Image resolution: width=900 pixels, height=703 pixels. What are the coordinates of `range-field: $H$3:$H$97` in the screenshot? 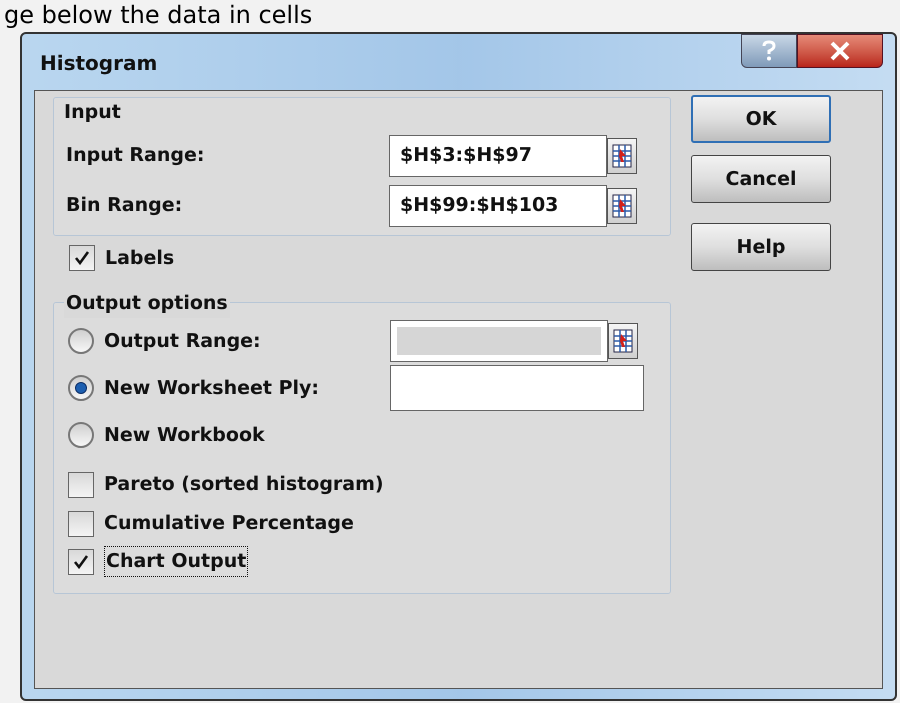 It's located at (498, 155).